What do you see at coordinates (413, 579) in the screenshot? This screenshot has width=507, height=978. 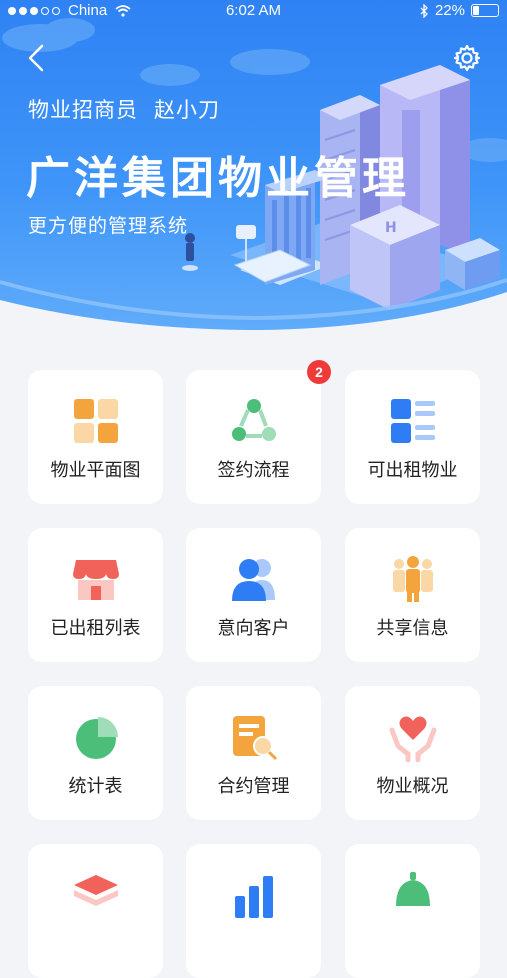 I see `group-share-icon` at bounding box center [413, 579].